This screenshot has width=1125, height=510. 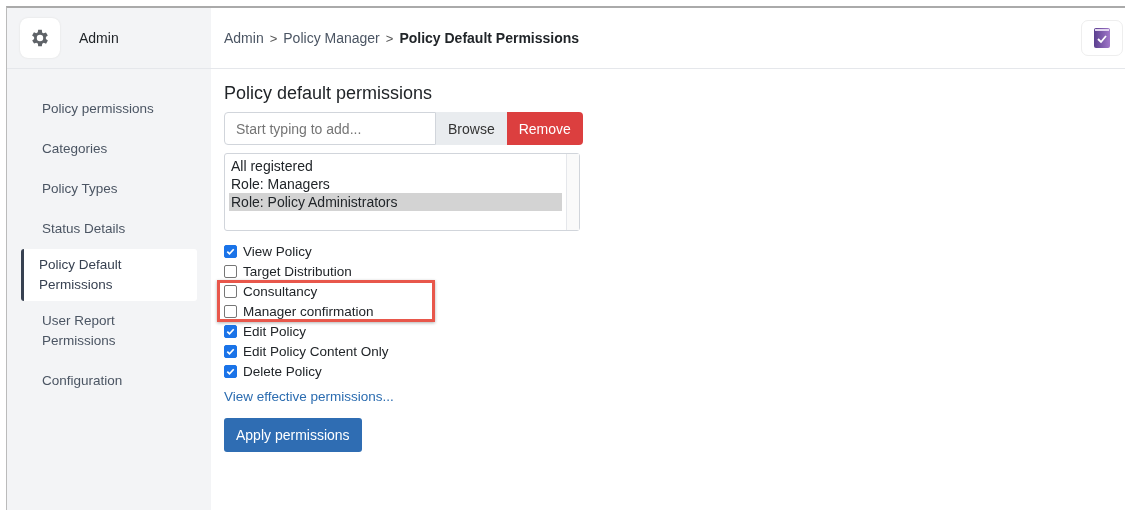 What do you see at coordinates (109, 275) in the screenshot?
I see `sidebar-item: Policy Default Permissions` at bounding box center [109, 275].